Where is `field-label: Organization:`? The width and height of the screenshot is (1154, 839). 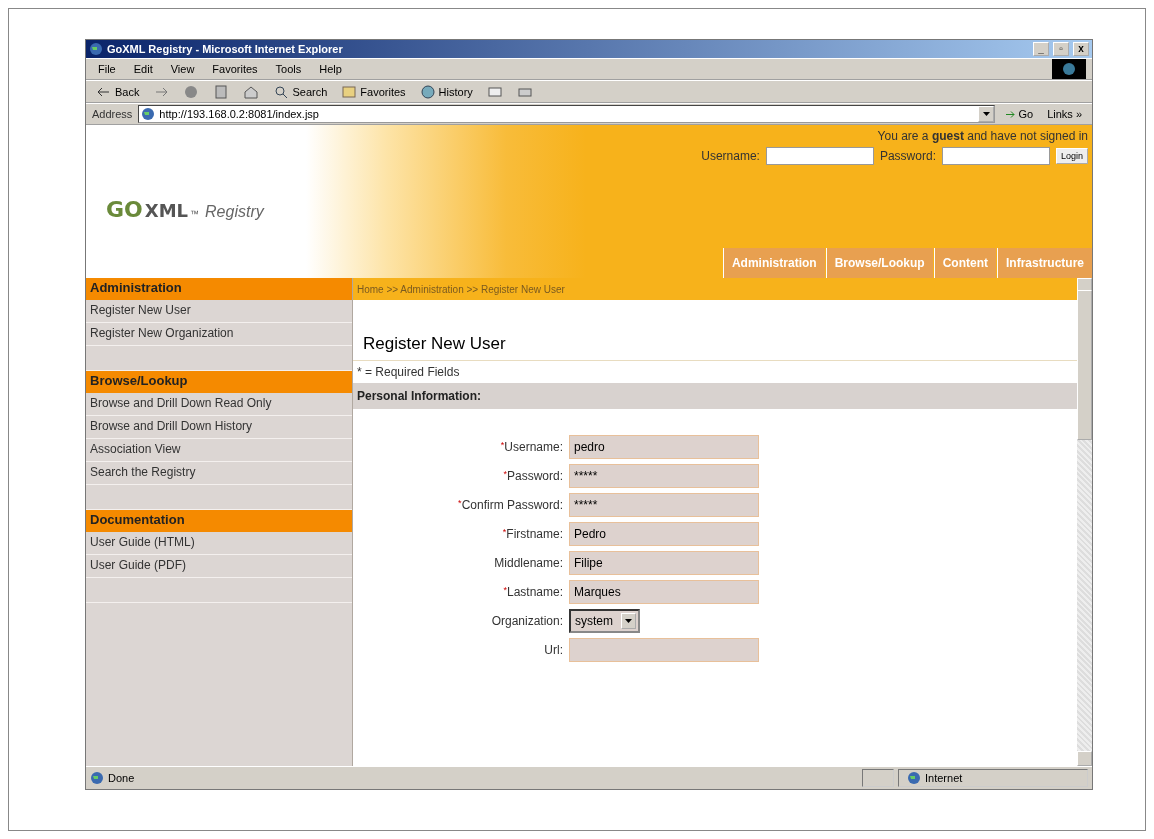 field-label: Organization: is located at coordinates (526, 621).